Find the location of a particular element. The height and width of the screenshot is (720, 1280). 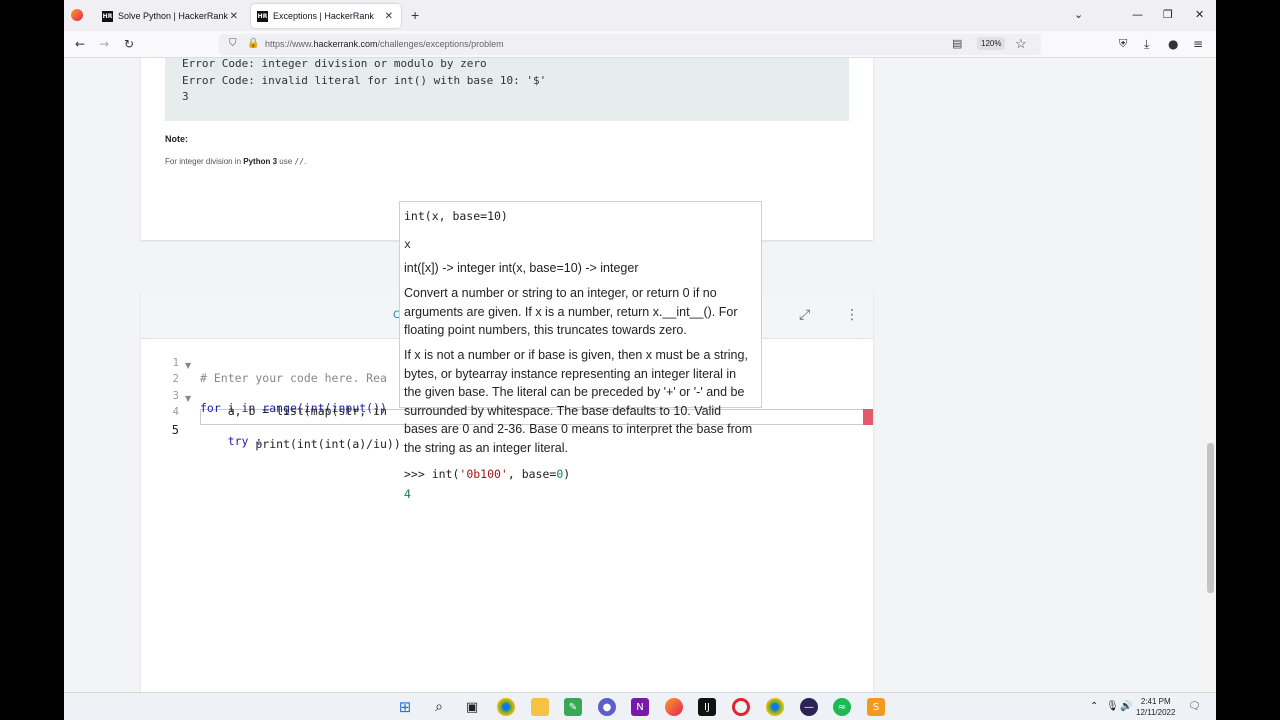

output-line: 3 is located at coordinates (185, 96).